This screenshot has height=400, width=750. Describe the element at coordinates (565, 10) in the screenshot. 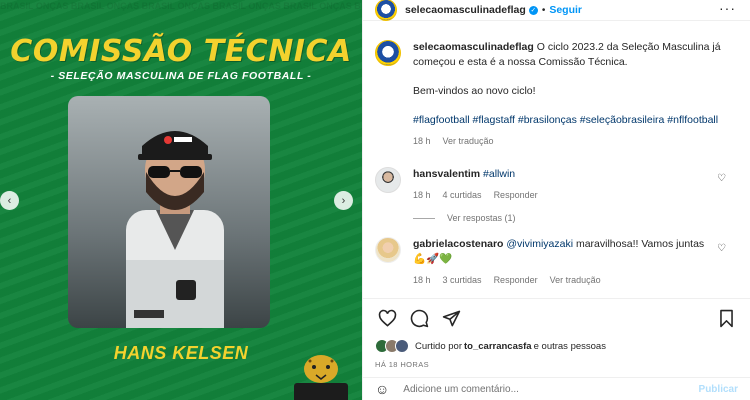

I see `follow-button: Seguir` at that location.